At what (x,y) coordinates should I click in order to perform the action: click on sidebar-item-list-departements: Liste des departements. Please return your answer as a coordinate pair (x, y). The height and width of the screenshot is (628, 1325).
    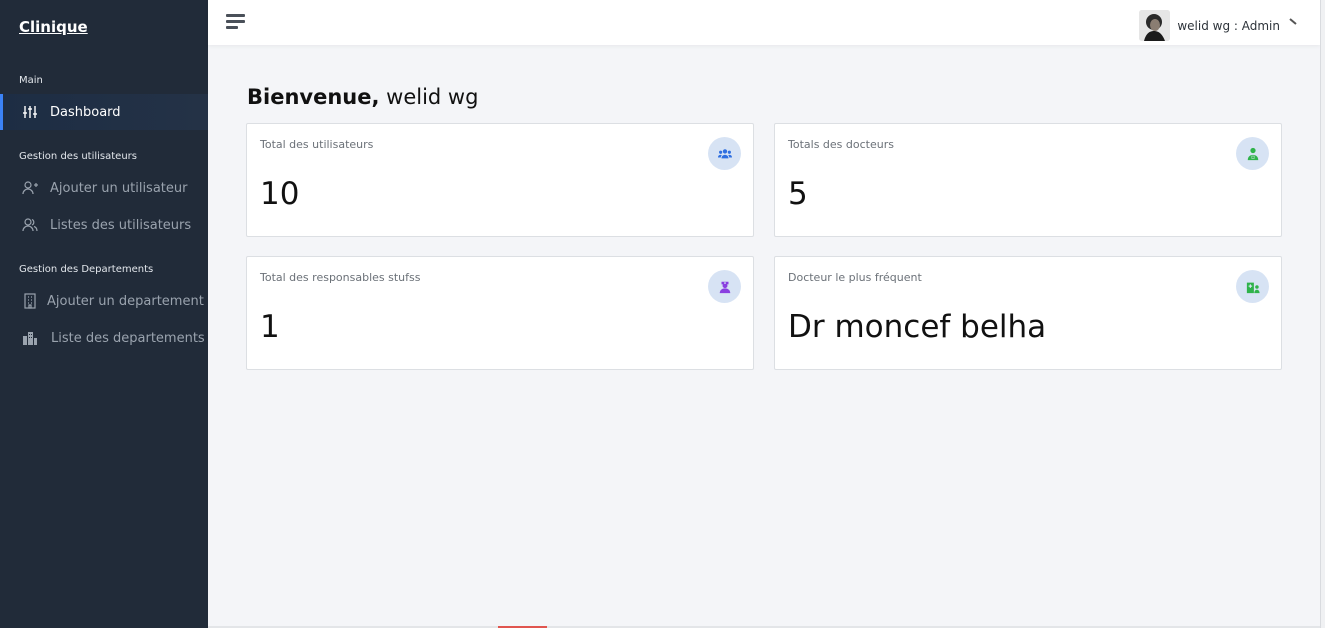
    Looking at the image, I should click on (104, 338).